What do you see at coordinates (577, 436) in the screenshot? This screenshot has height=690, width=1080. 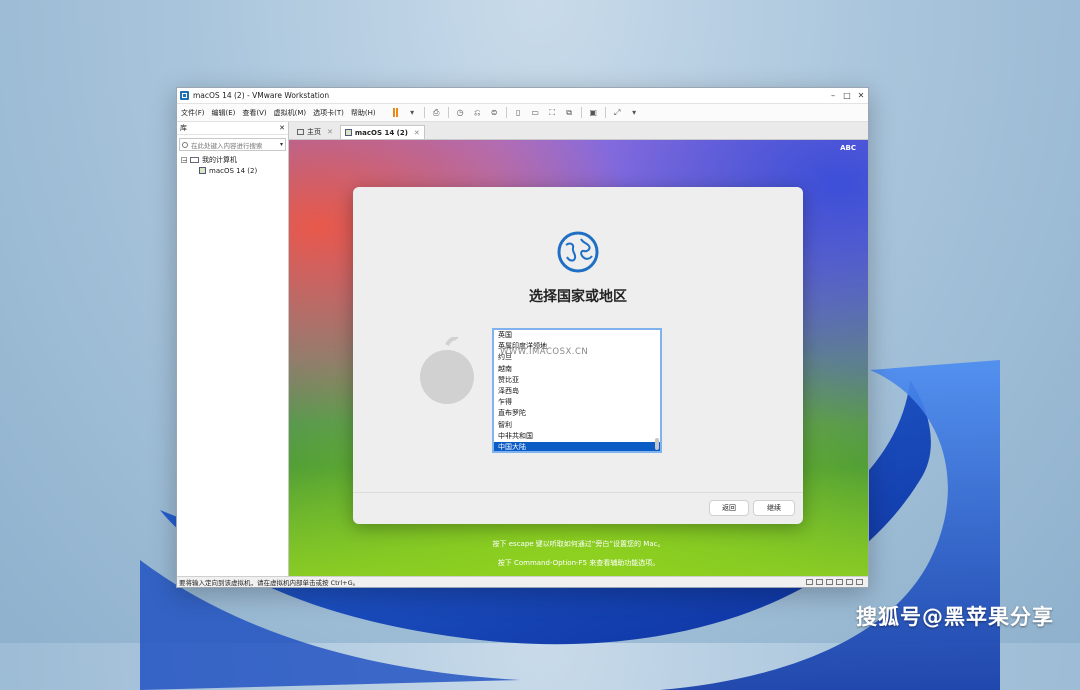 I see `list-item: 中非共和国` at bounding box center [577, 436].